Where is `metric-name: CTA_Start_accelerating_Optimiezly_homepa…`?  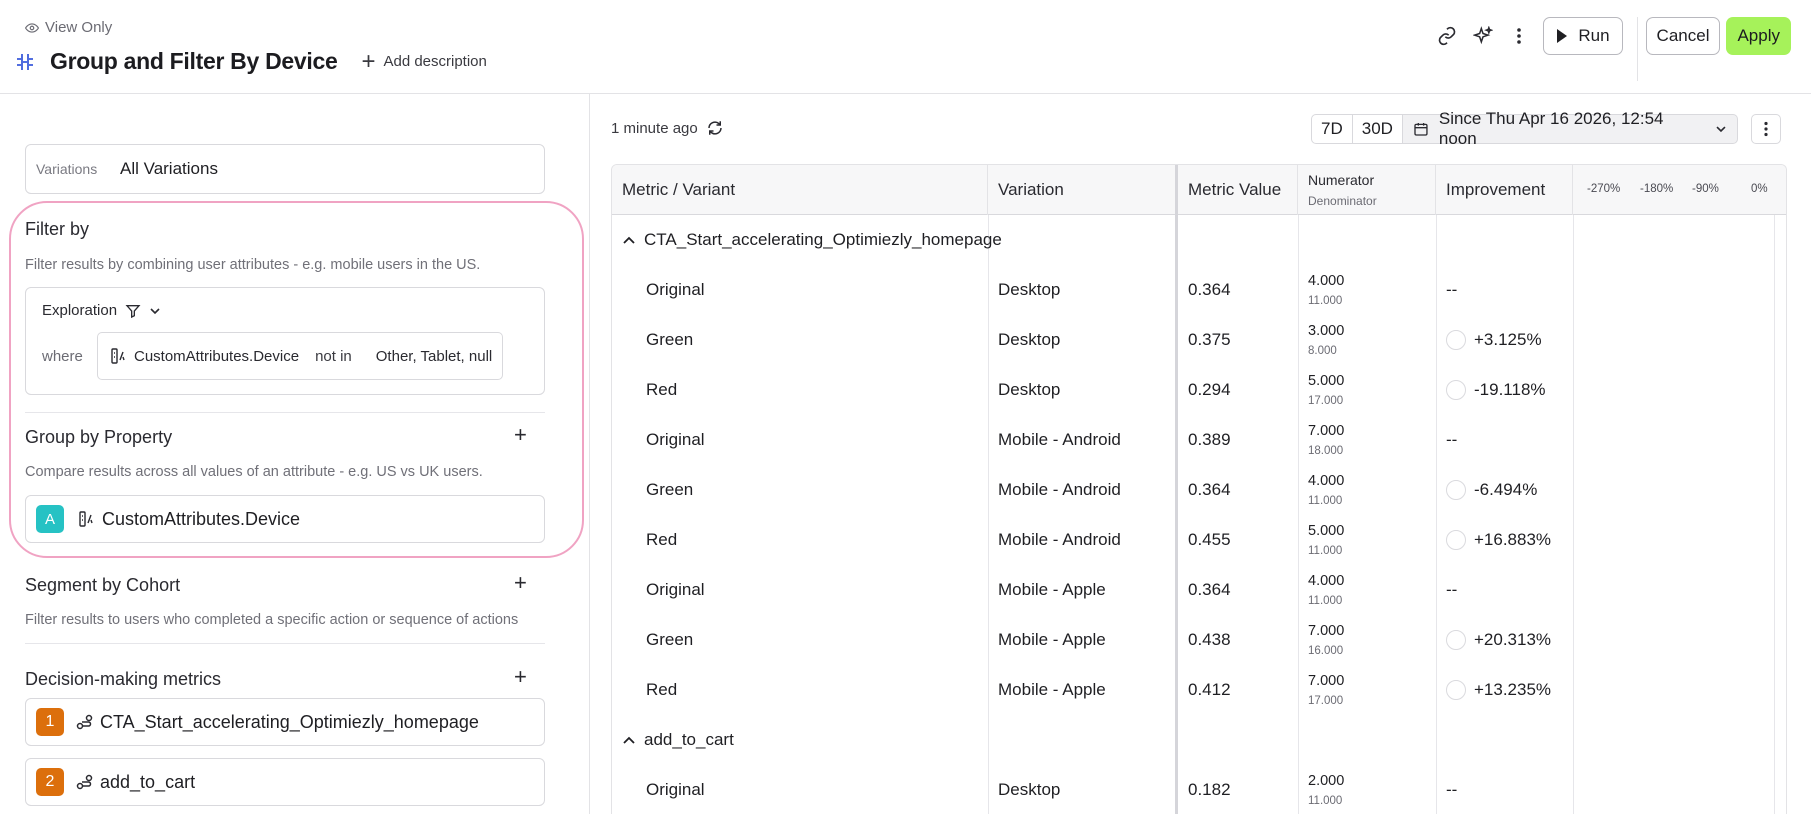
metric-name: CTA_Start_accelerating_Optimiezly_homepa… is located at coordinates (289, 721).